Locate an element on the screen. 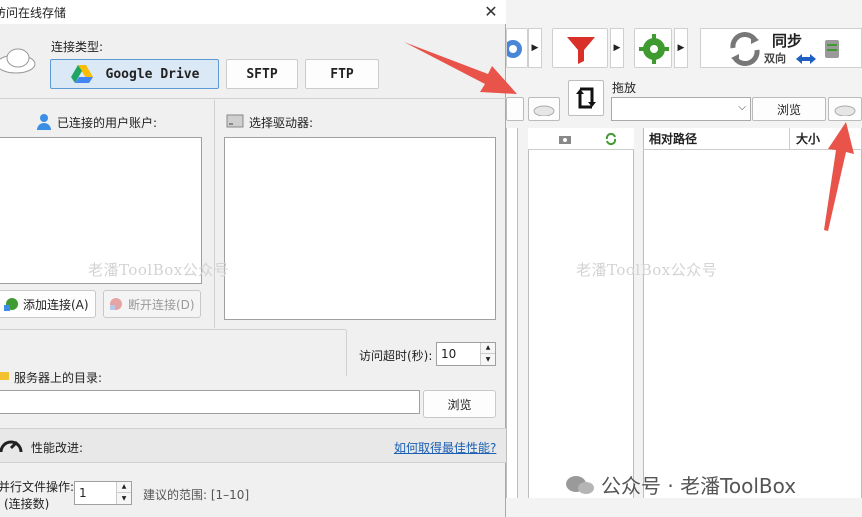  server-dir-browse-button: 浏览 is located at coordinates (459, 404).